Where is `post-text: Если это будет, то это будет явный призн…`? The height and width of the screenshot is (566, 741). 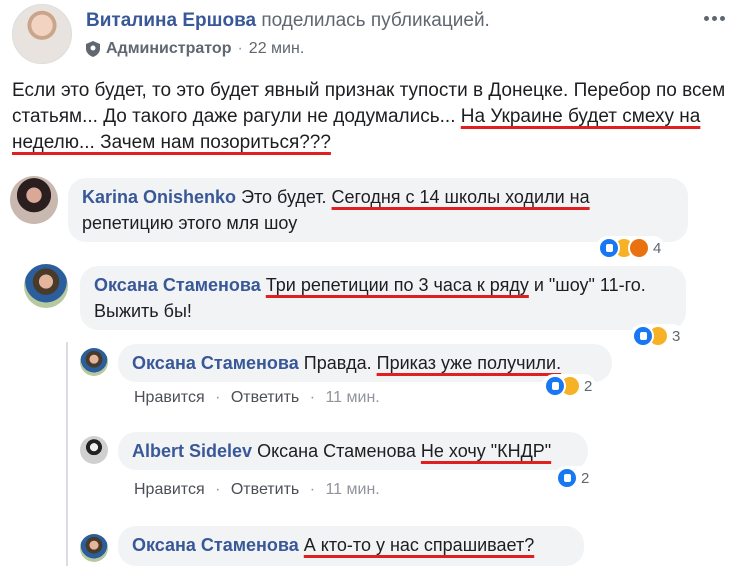 post-text: Если это будет, то это будет явный призн… is located at coordinates (372, 117).